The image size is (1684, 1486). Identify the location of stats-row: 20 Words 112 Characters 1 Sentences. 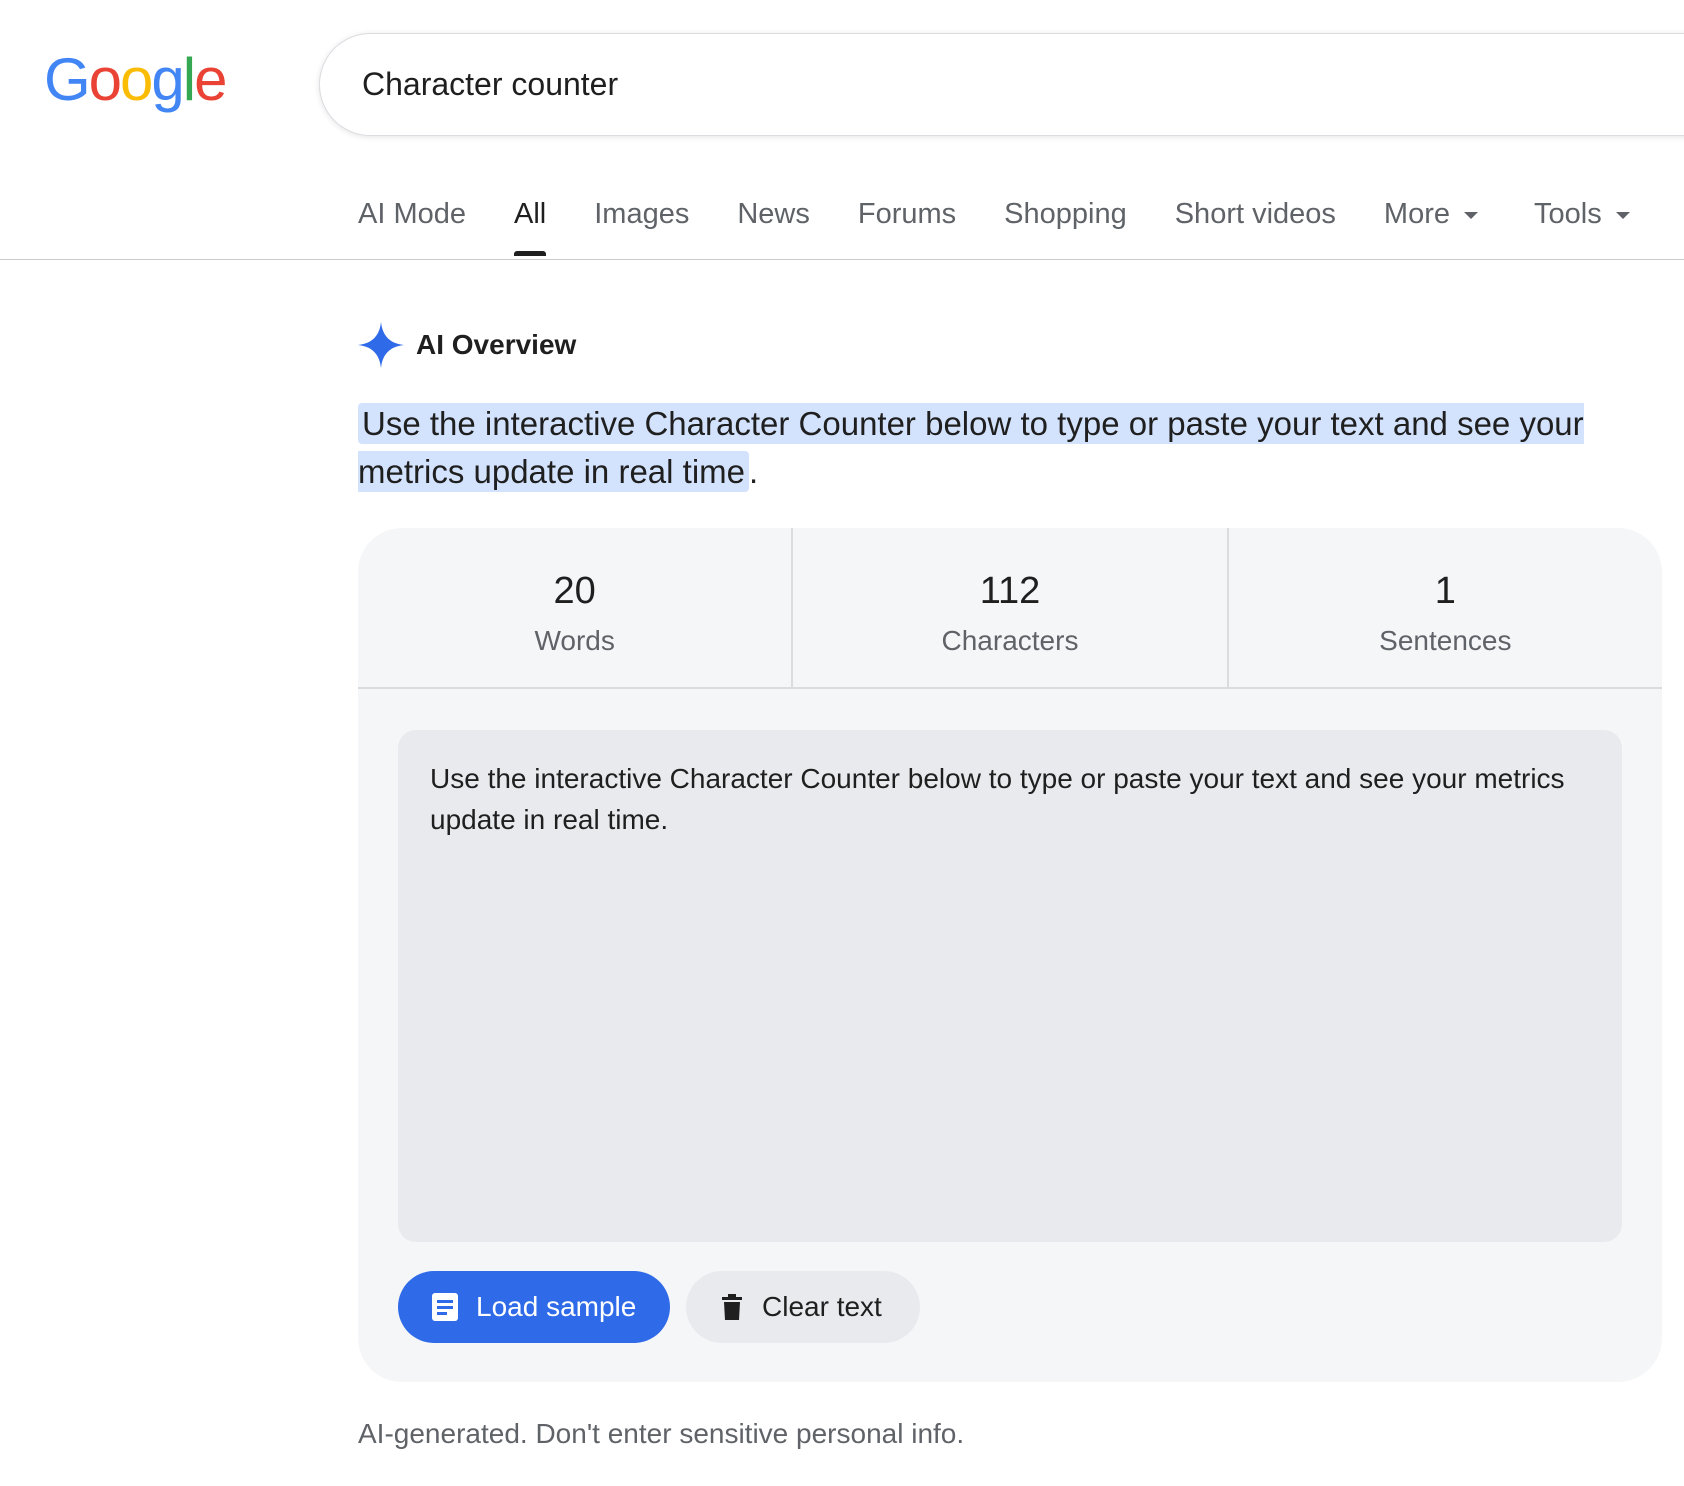
(1010, 608).